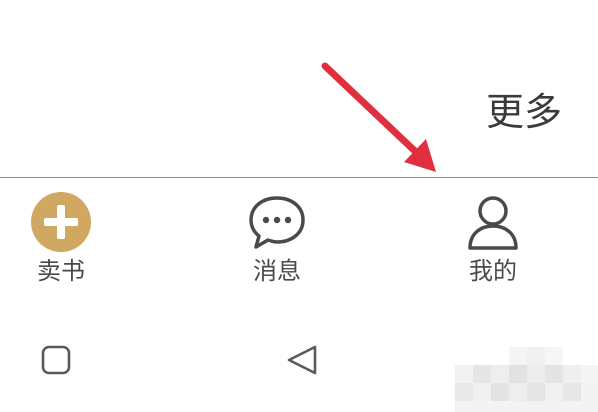 The image size is (598, 412). What do you see at coordinates (493, 271) in the screenshot?
I see `tab-mine-label: 我的` at bounding box center [493, 271].